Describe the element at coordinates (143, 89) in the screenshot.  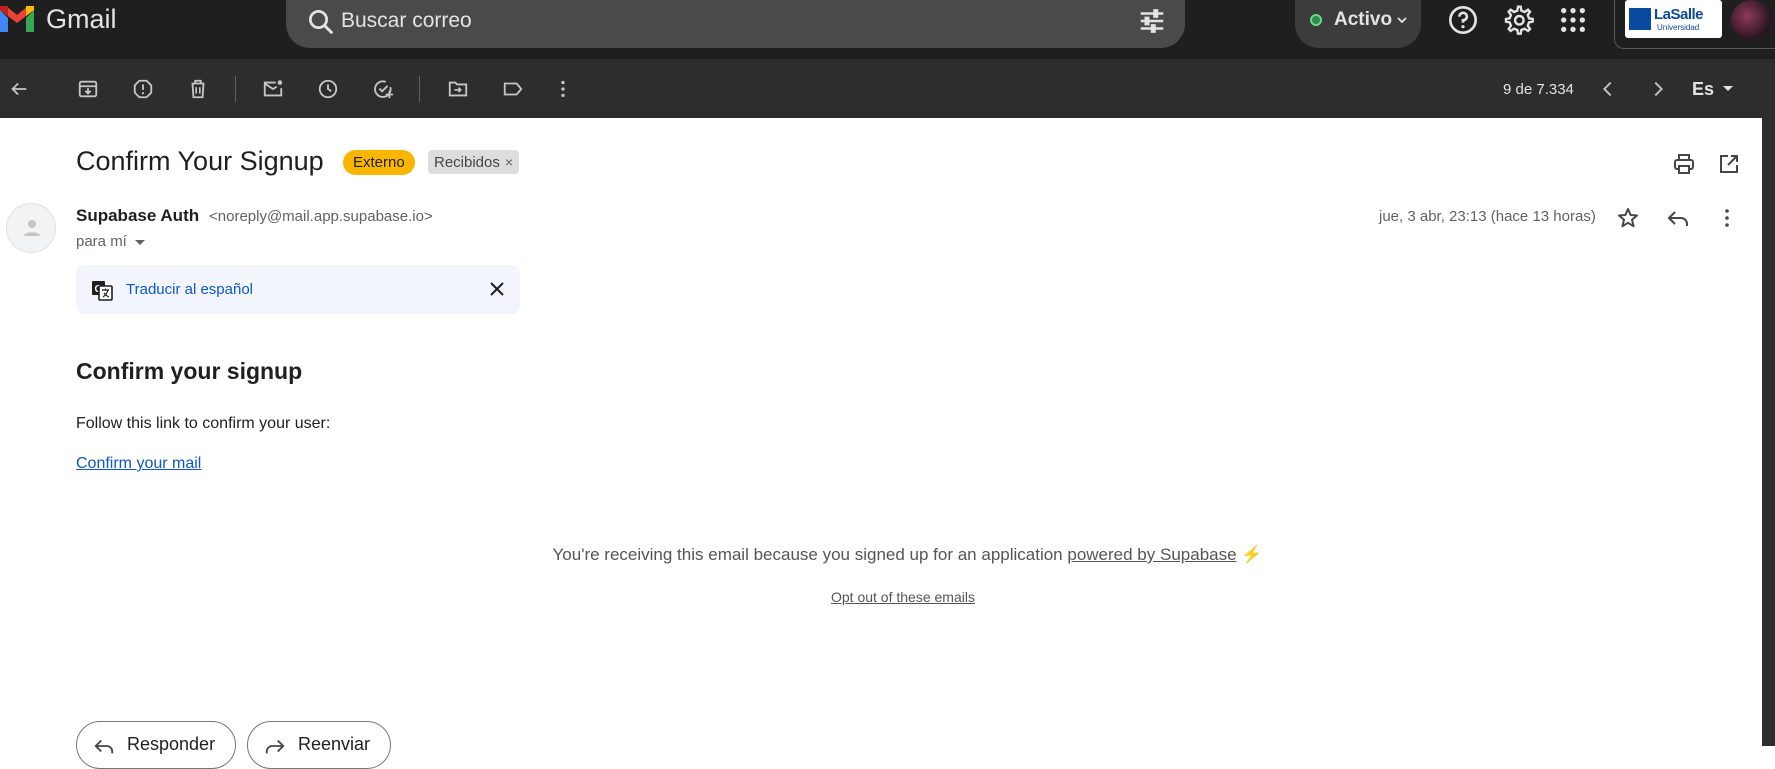
I see `report-spam-icon` at that location.